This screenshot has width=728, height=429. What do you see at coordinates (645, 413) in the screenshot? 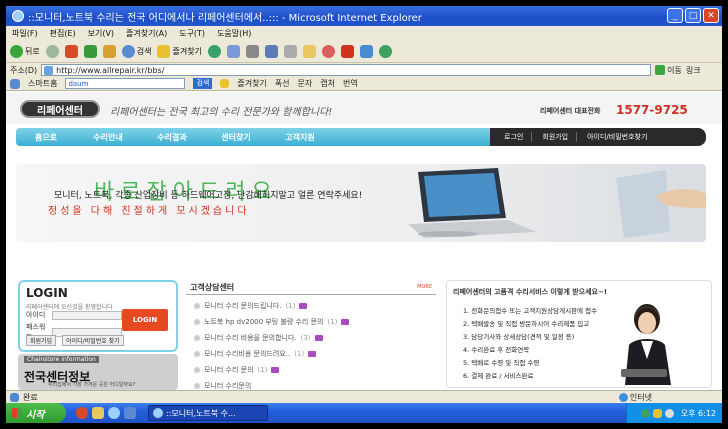
I see `network-icon` at bounding box center [645, 413].